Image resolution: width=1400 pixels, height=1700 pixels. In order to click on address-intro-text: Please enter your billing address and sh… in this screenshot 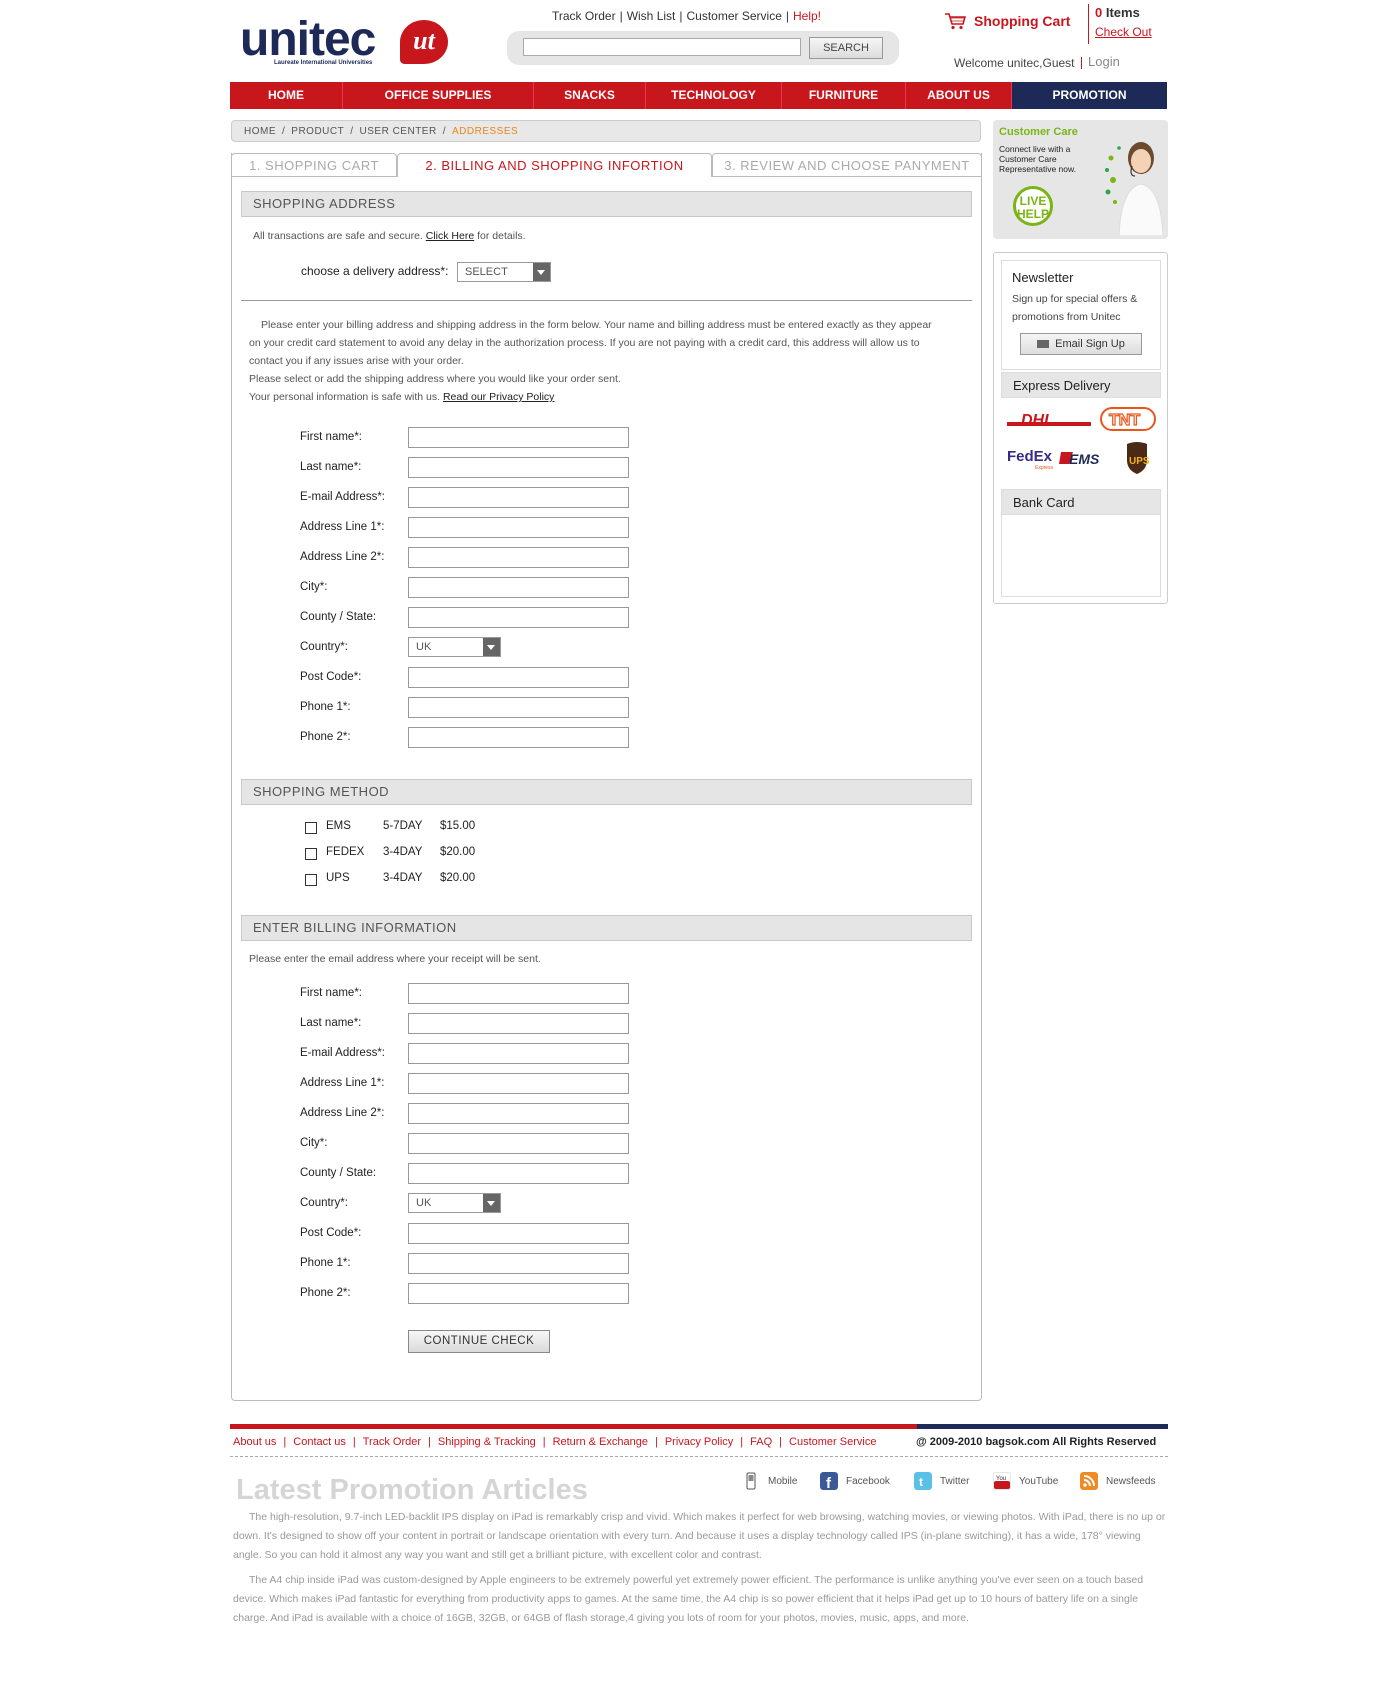, I will do `click(590, 343)`.